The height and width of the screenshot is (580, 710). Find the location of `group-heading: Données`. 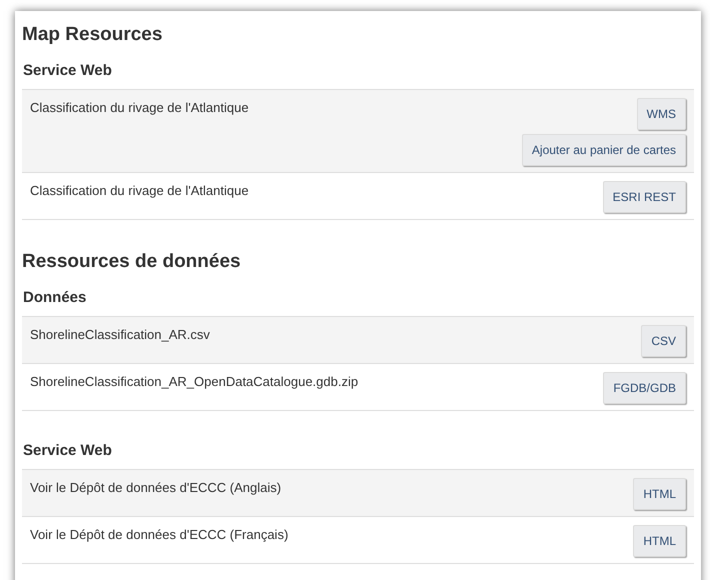

group-heading: Données is located at coordinates (55, 298).